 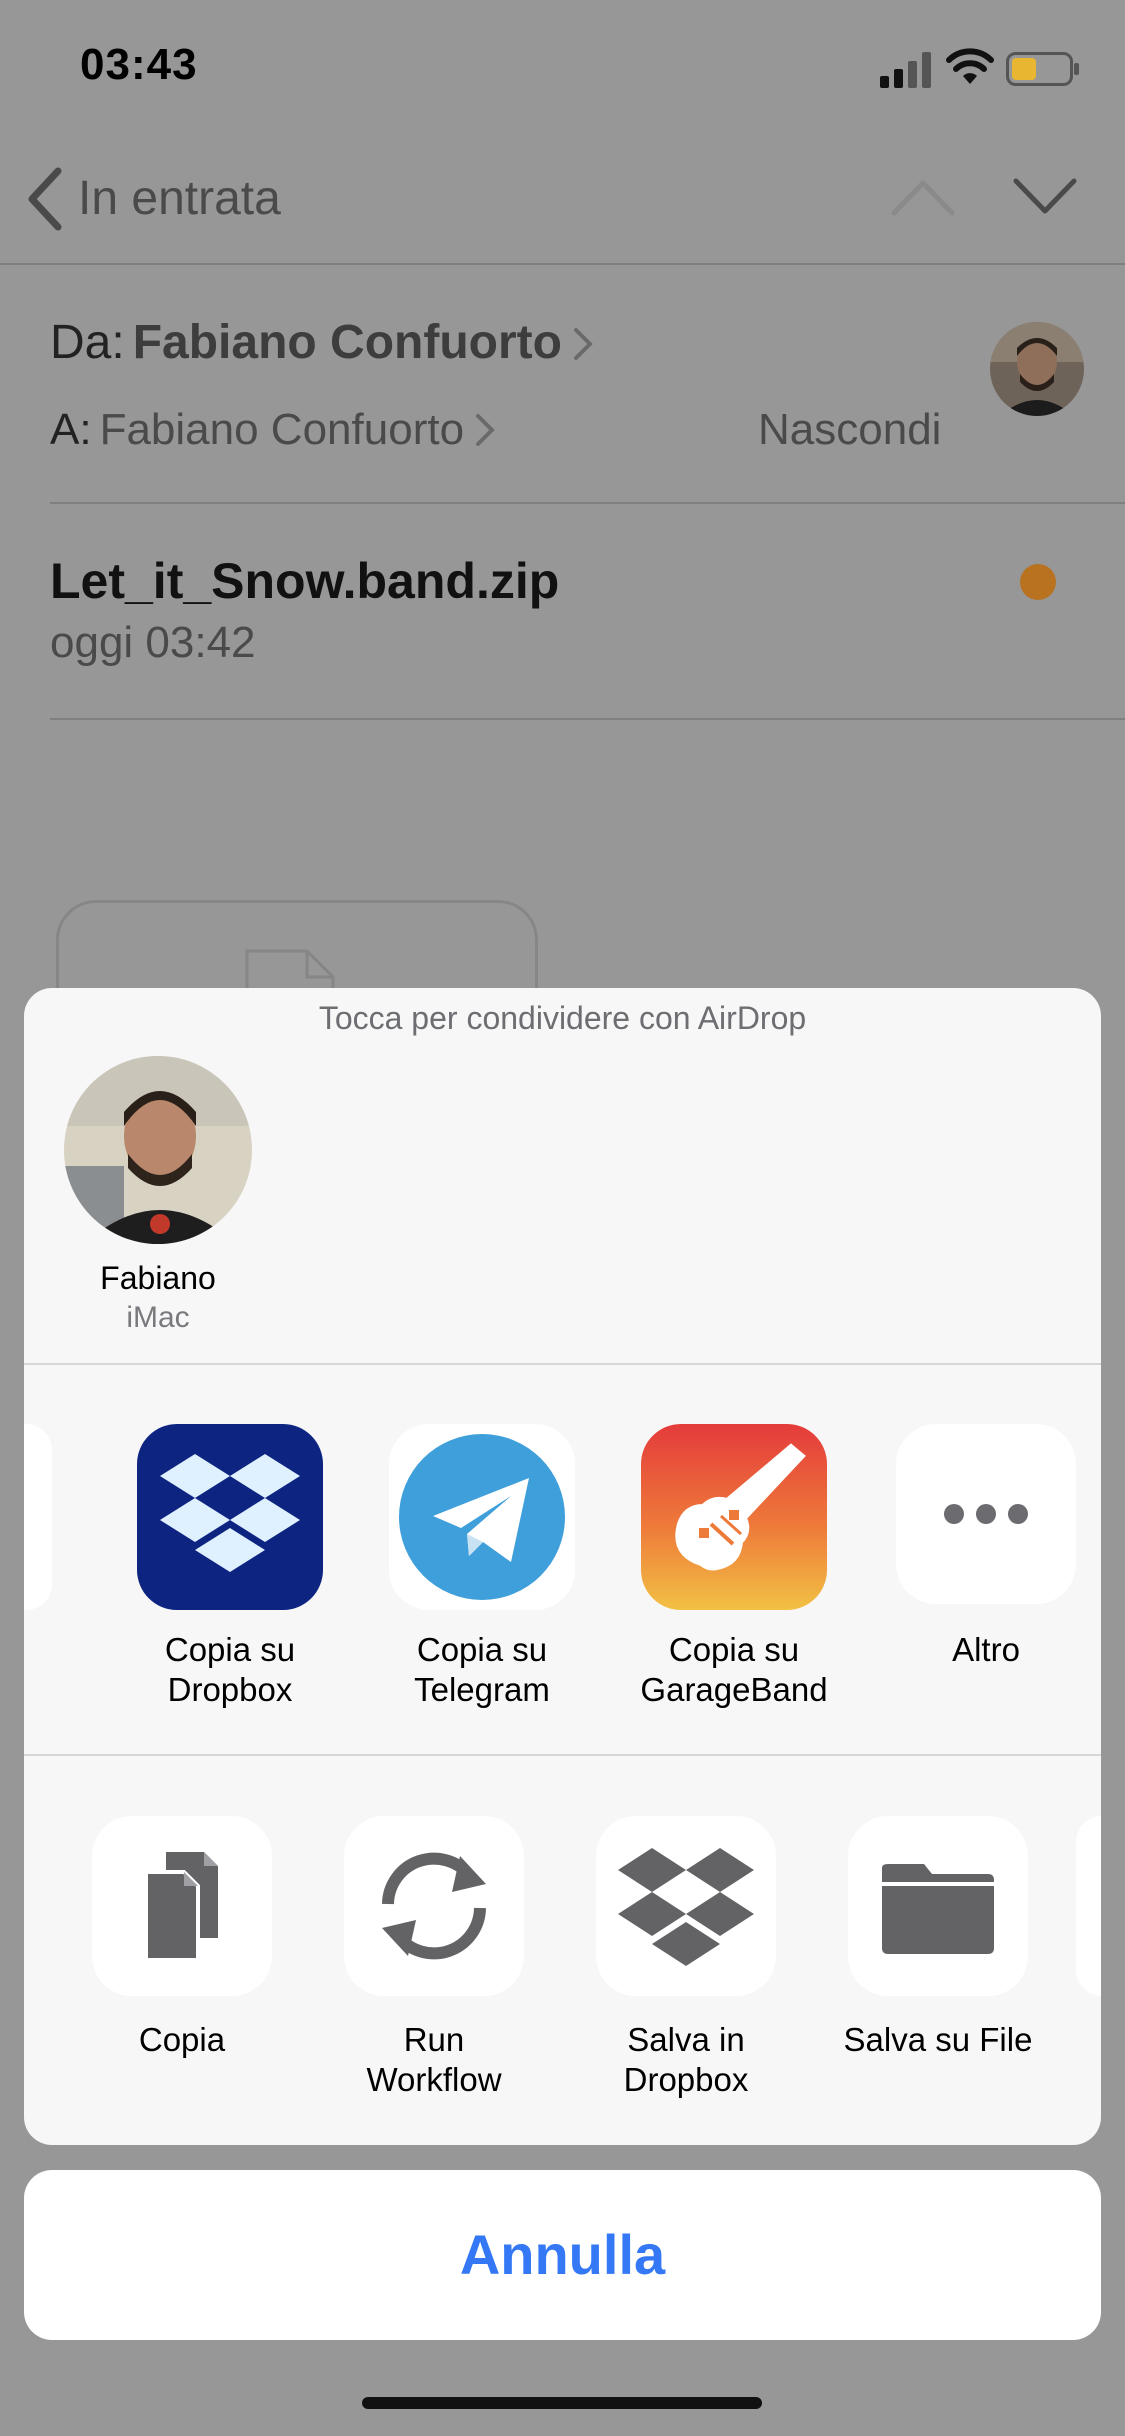 I want to click on sender-photo-icon, so click(x=1037, y=369).